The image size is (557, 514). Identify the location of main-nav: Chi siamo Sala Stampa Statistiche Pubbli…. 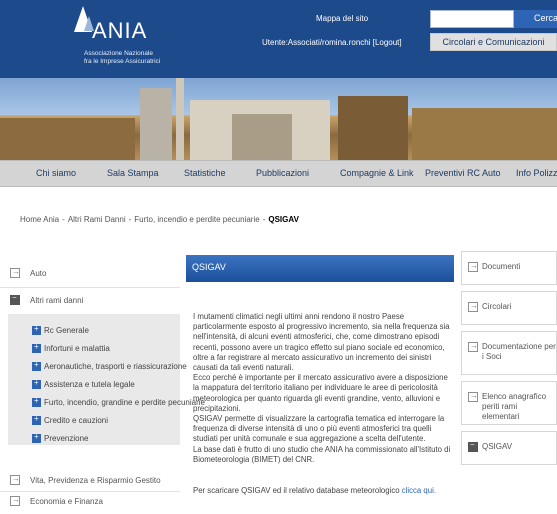
(278, 173).